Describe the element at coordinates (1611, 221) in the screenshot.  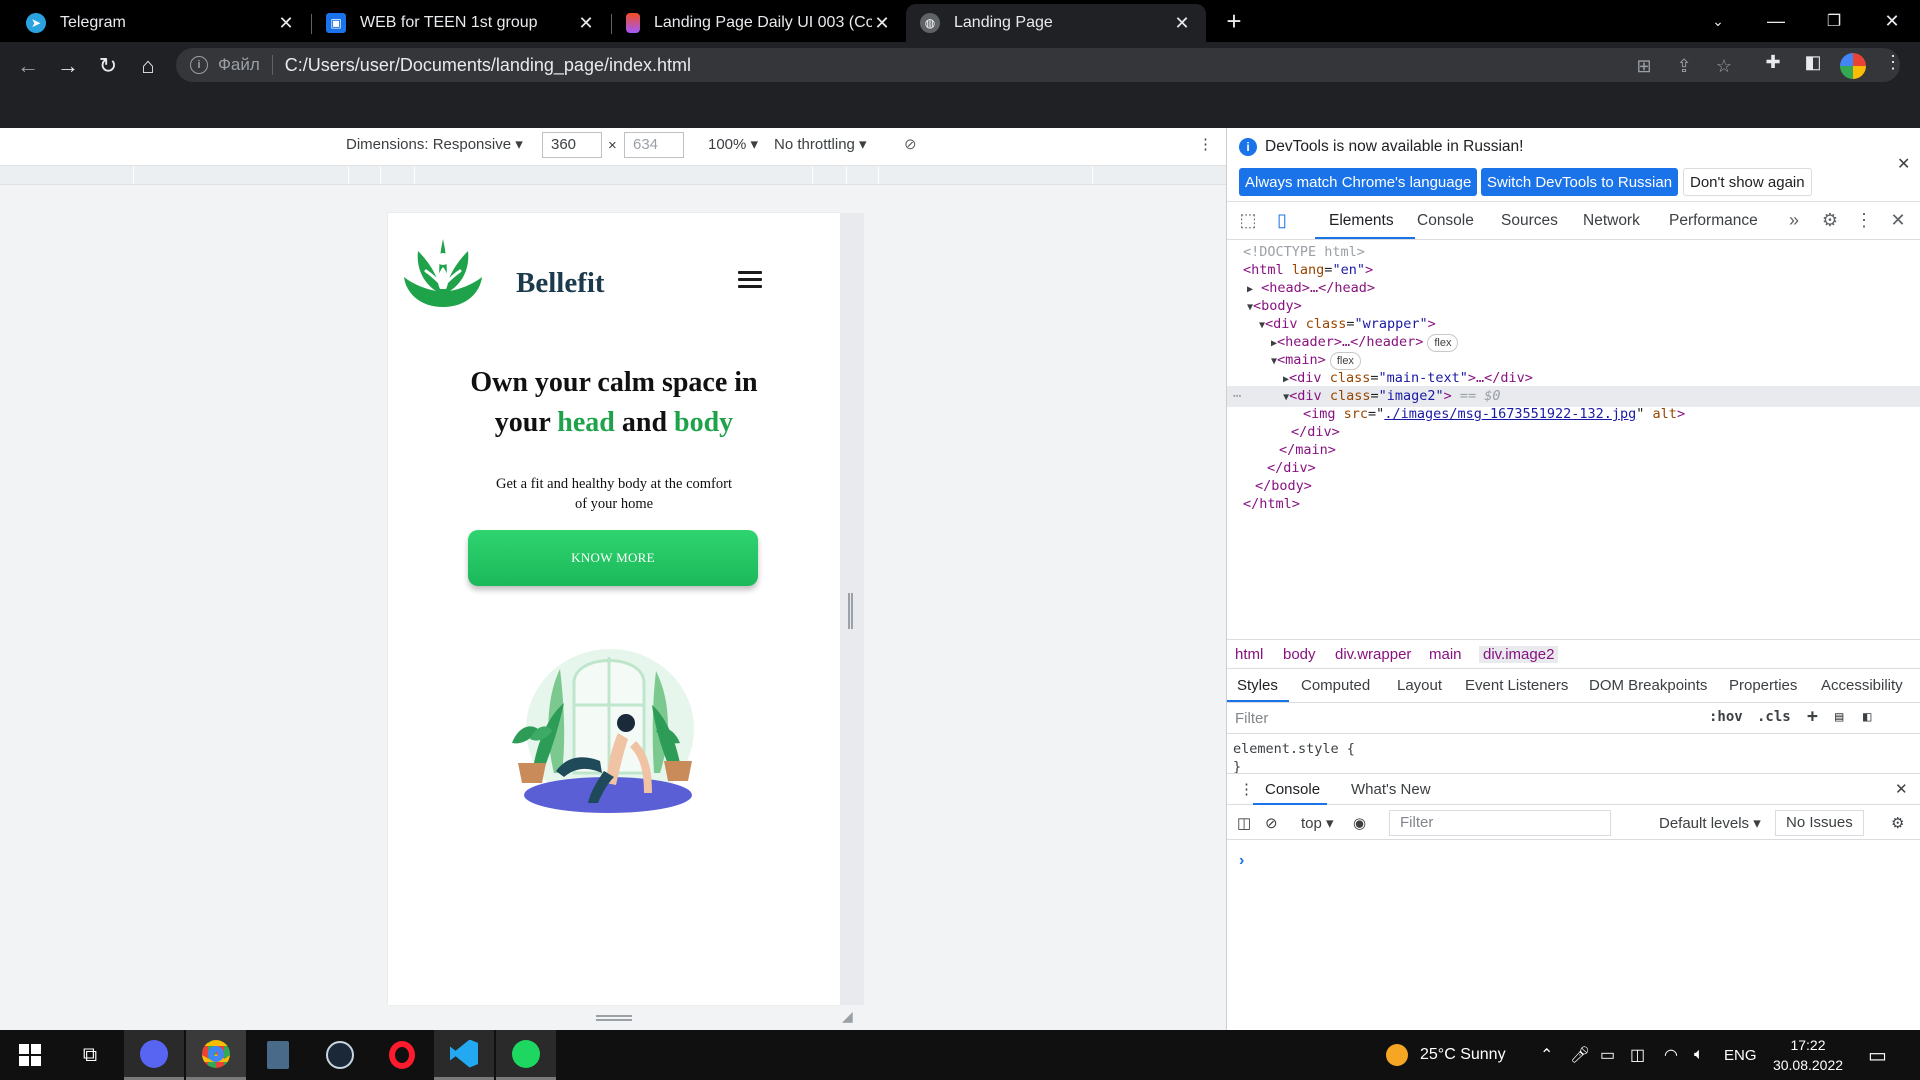
I see `tab-network: Network` at that location.